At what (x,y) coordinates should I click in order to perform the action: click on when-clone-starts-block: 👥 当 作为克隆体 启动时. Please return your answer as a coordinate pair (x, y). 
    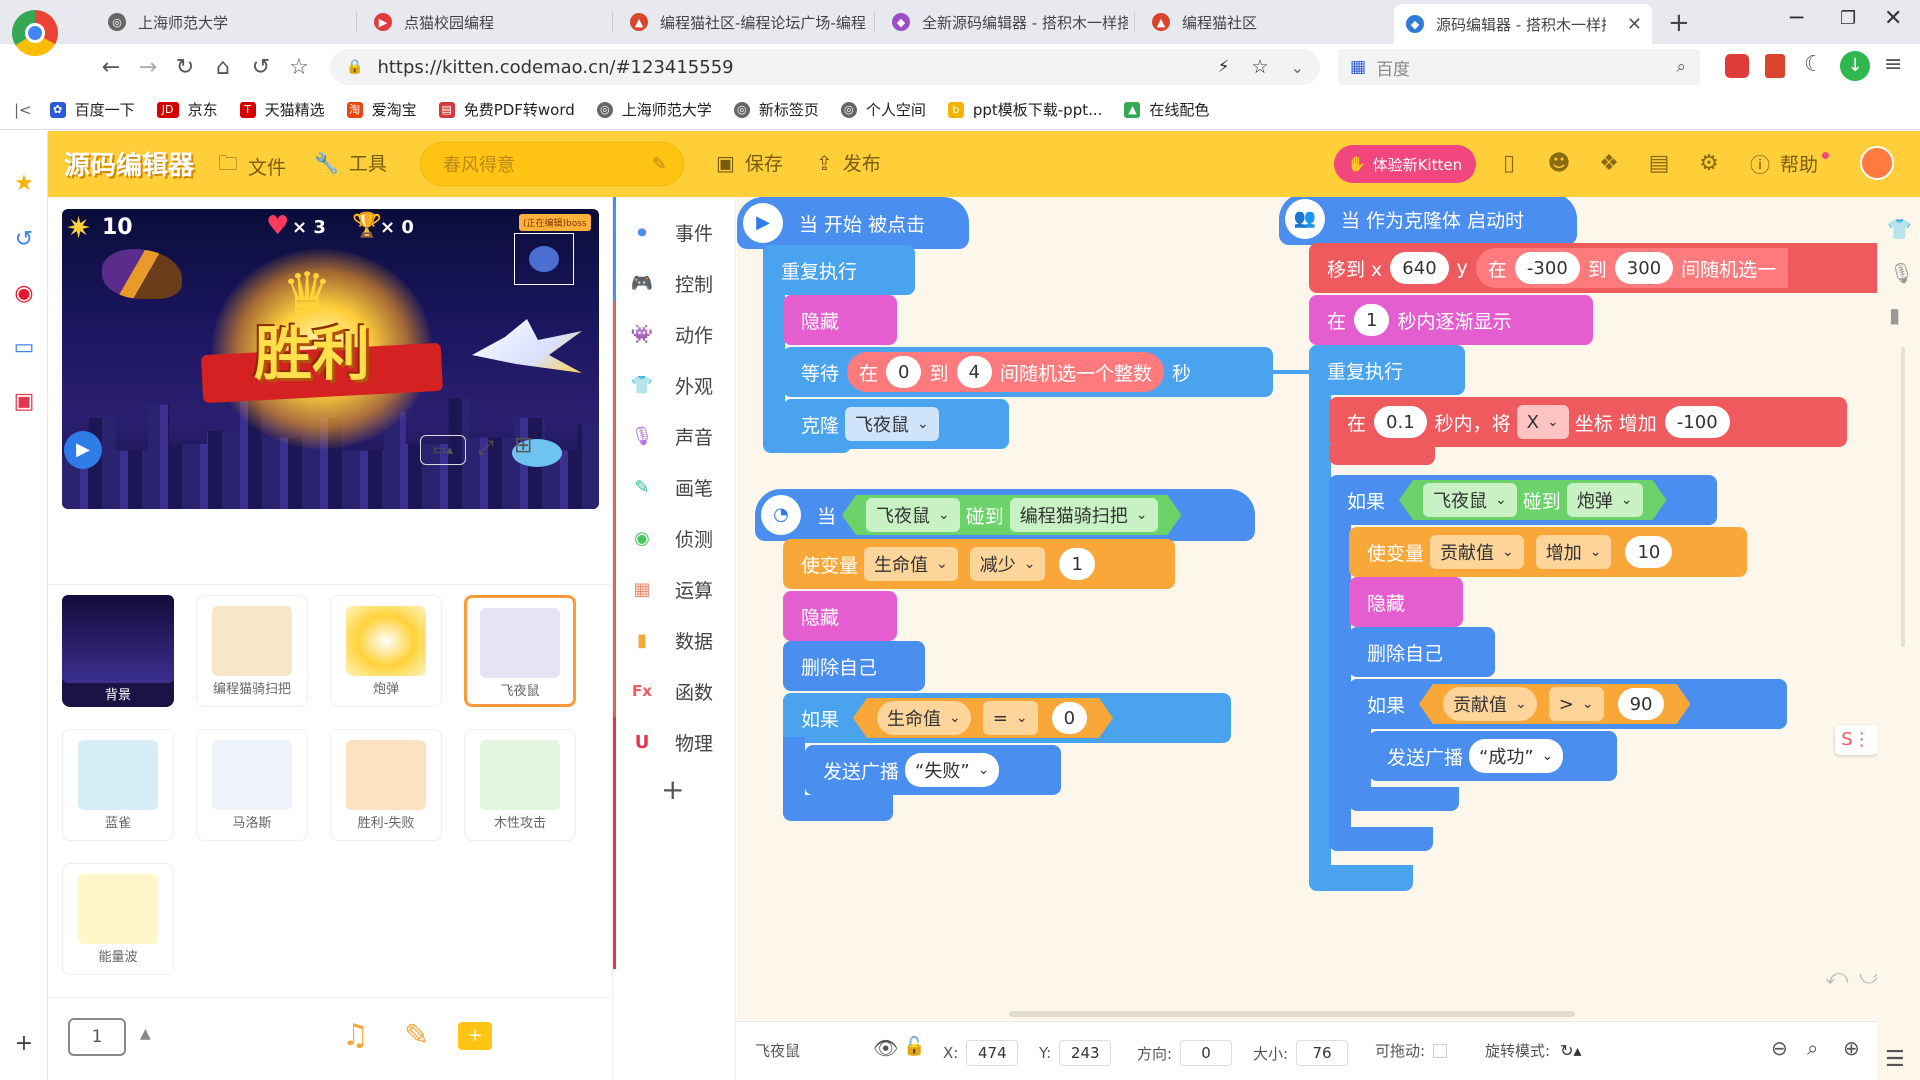
    Looking at the image, I should click on (1428, 221).